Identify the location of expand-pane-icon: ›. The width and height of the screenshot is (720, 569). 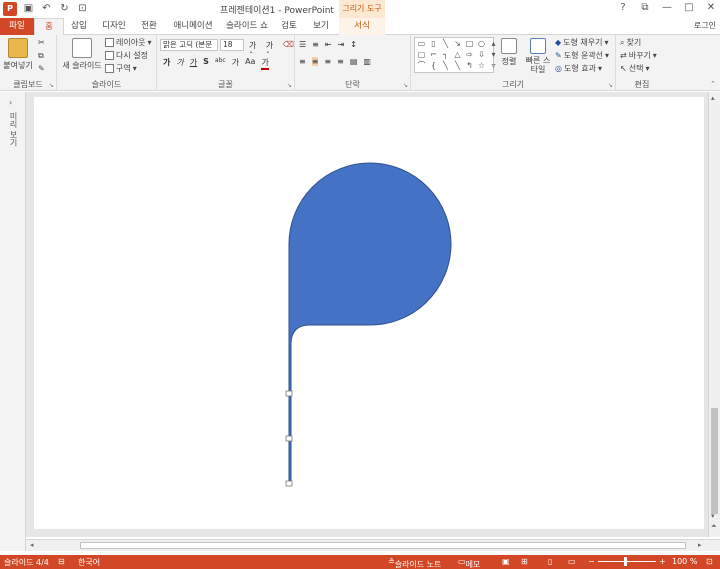
(10, 102).